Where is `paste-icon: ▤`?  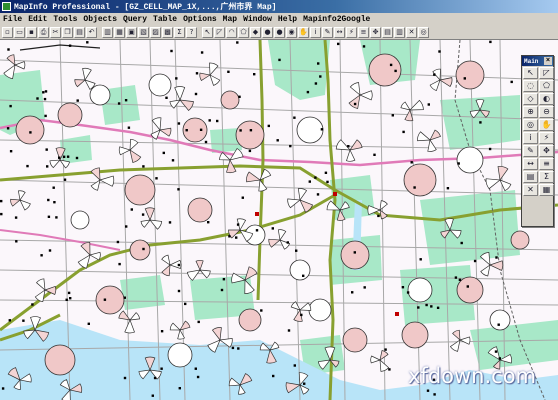 paste-icon: ▤ is located at coordinates (79, 32).